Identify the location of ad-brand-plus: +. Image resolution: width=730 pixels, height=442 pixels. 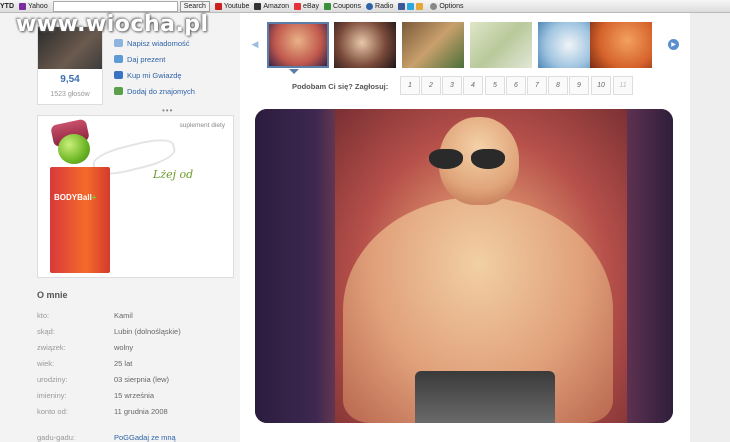
(94, 197).